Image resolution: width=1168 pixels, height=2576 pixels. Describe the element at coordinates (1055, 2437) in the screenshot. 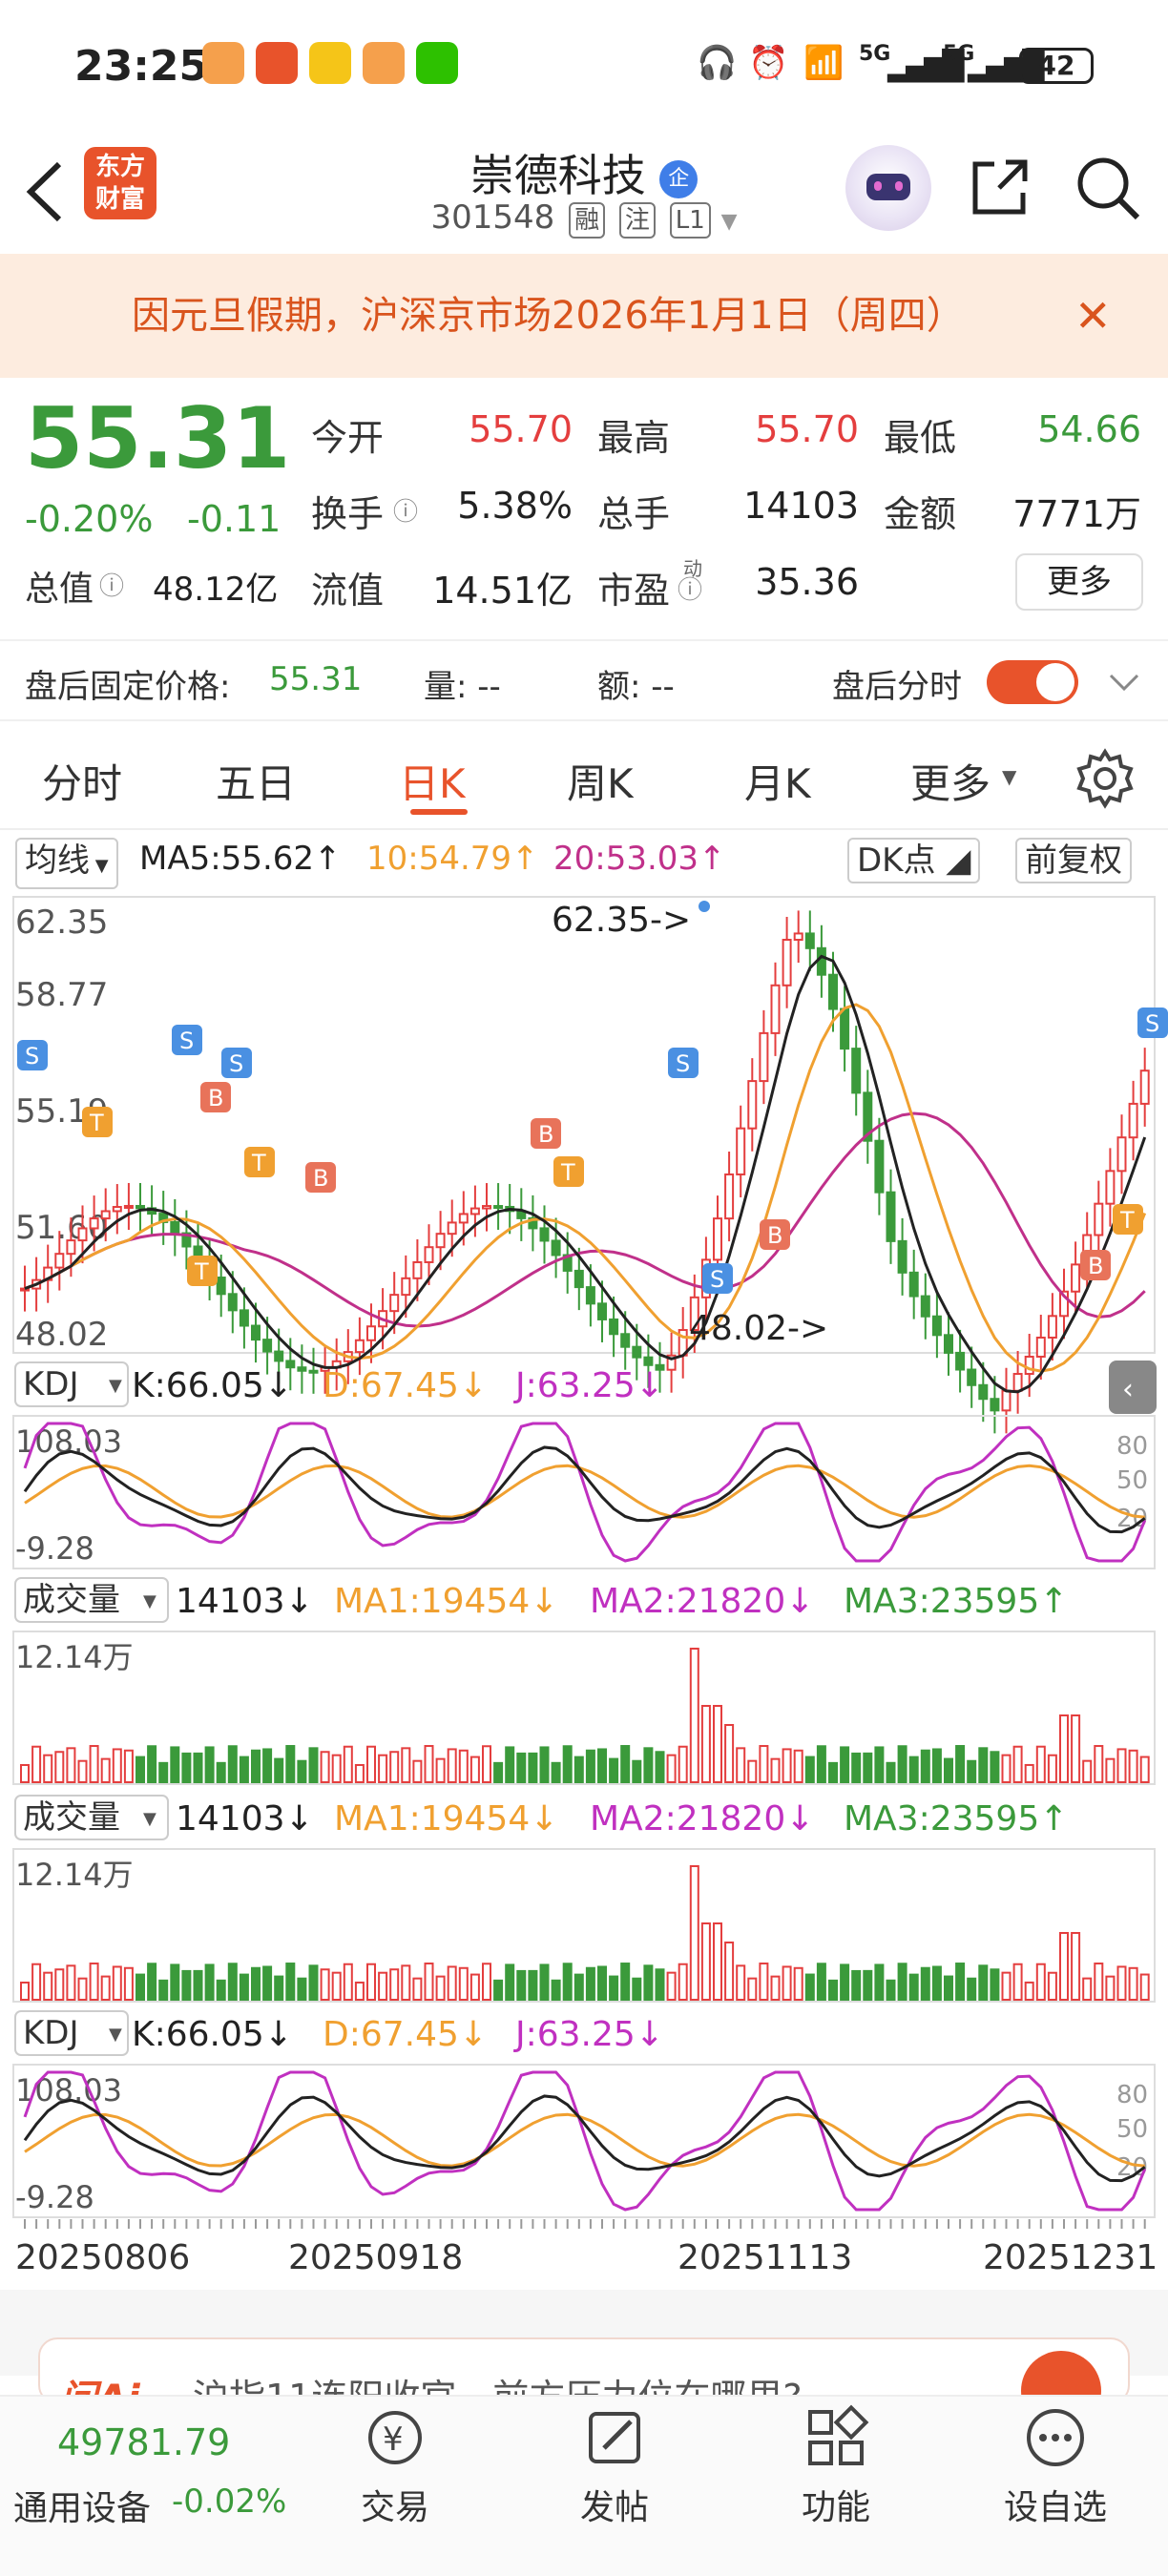

I see `more-dots-icon` at that location.